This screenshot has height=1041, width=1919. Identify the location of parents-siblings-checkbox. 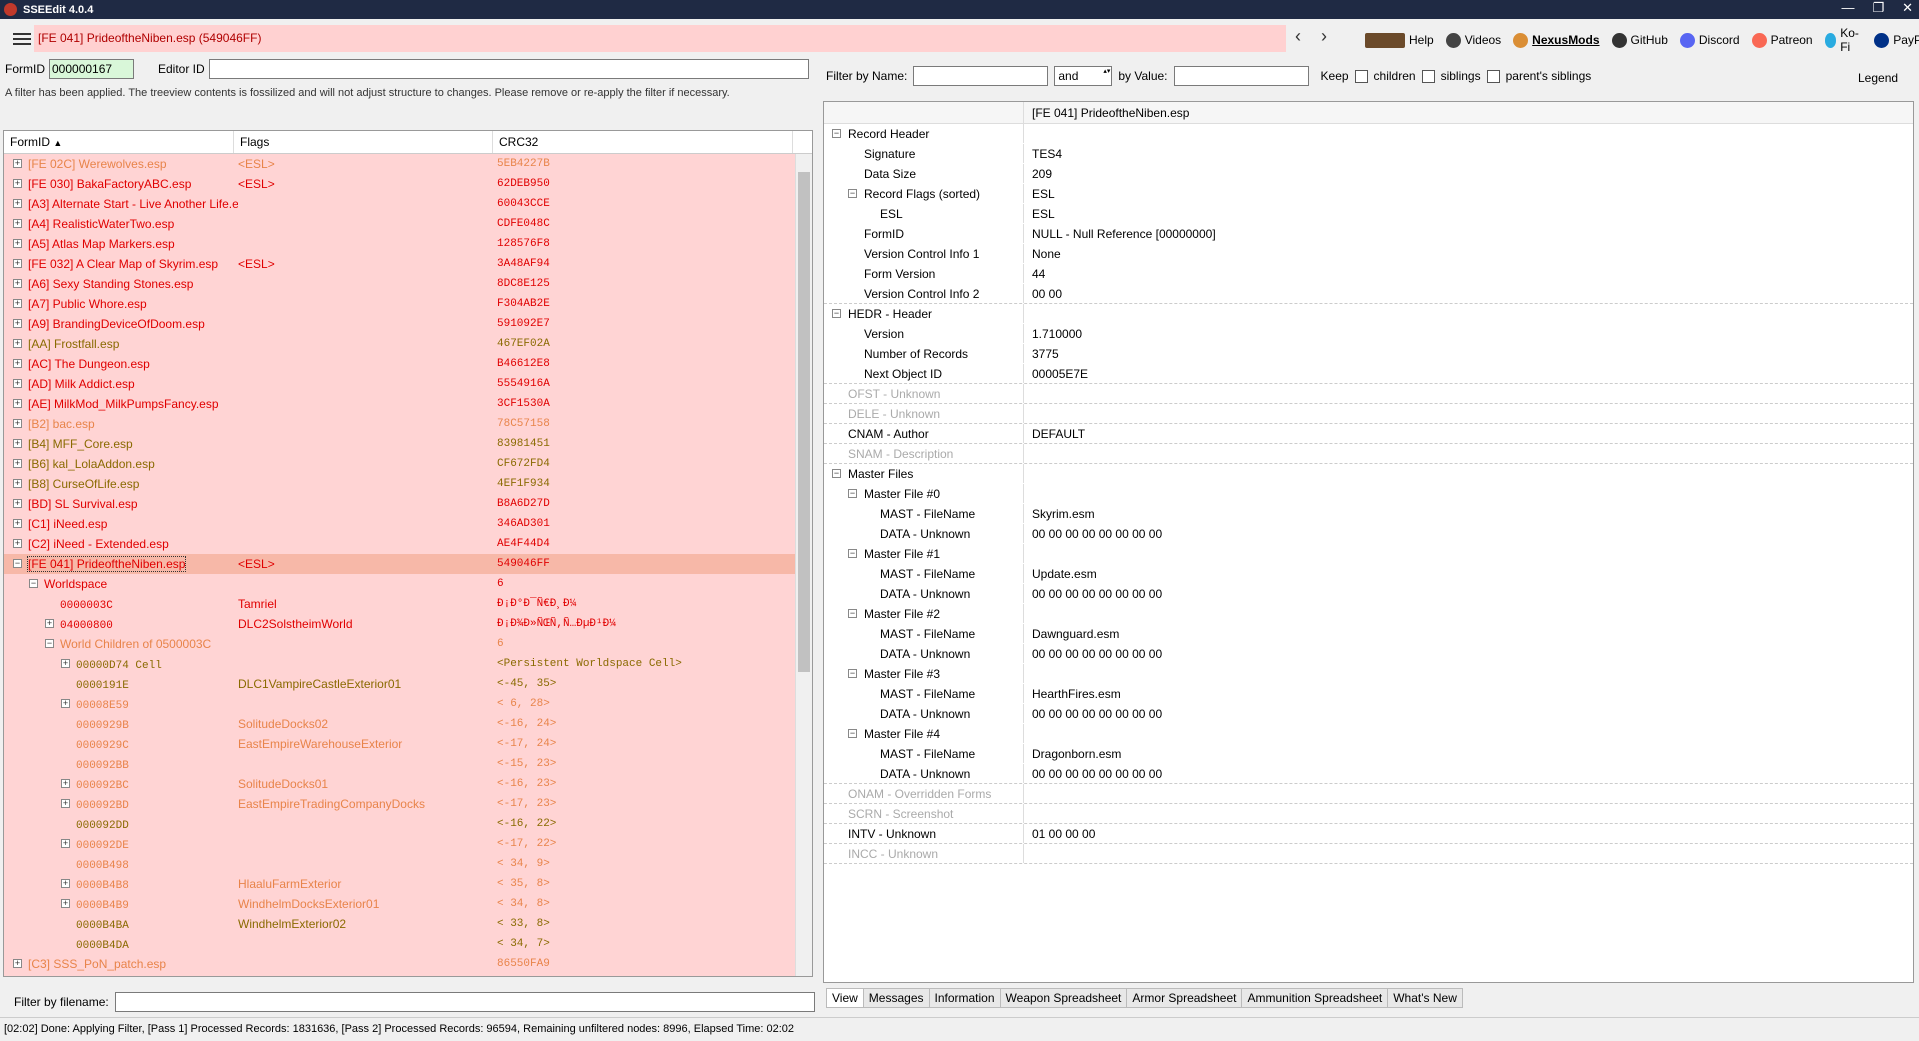
(1493, 76).